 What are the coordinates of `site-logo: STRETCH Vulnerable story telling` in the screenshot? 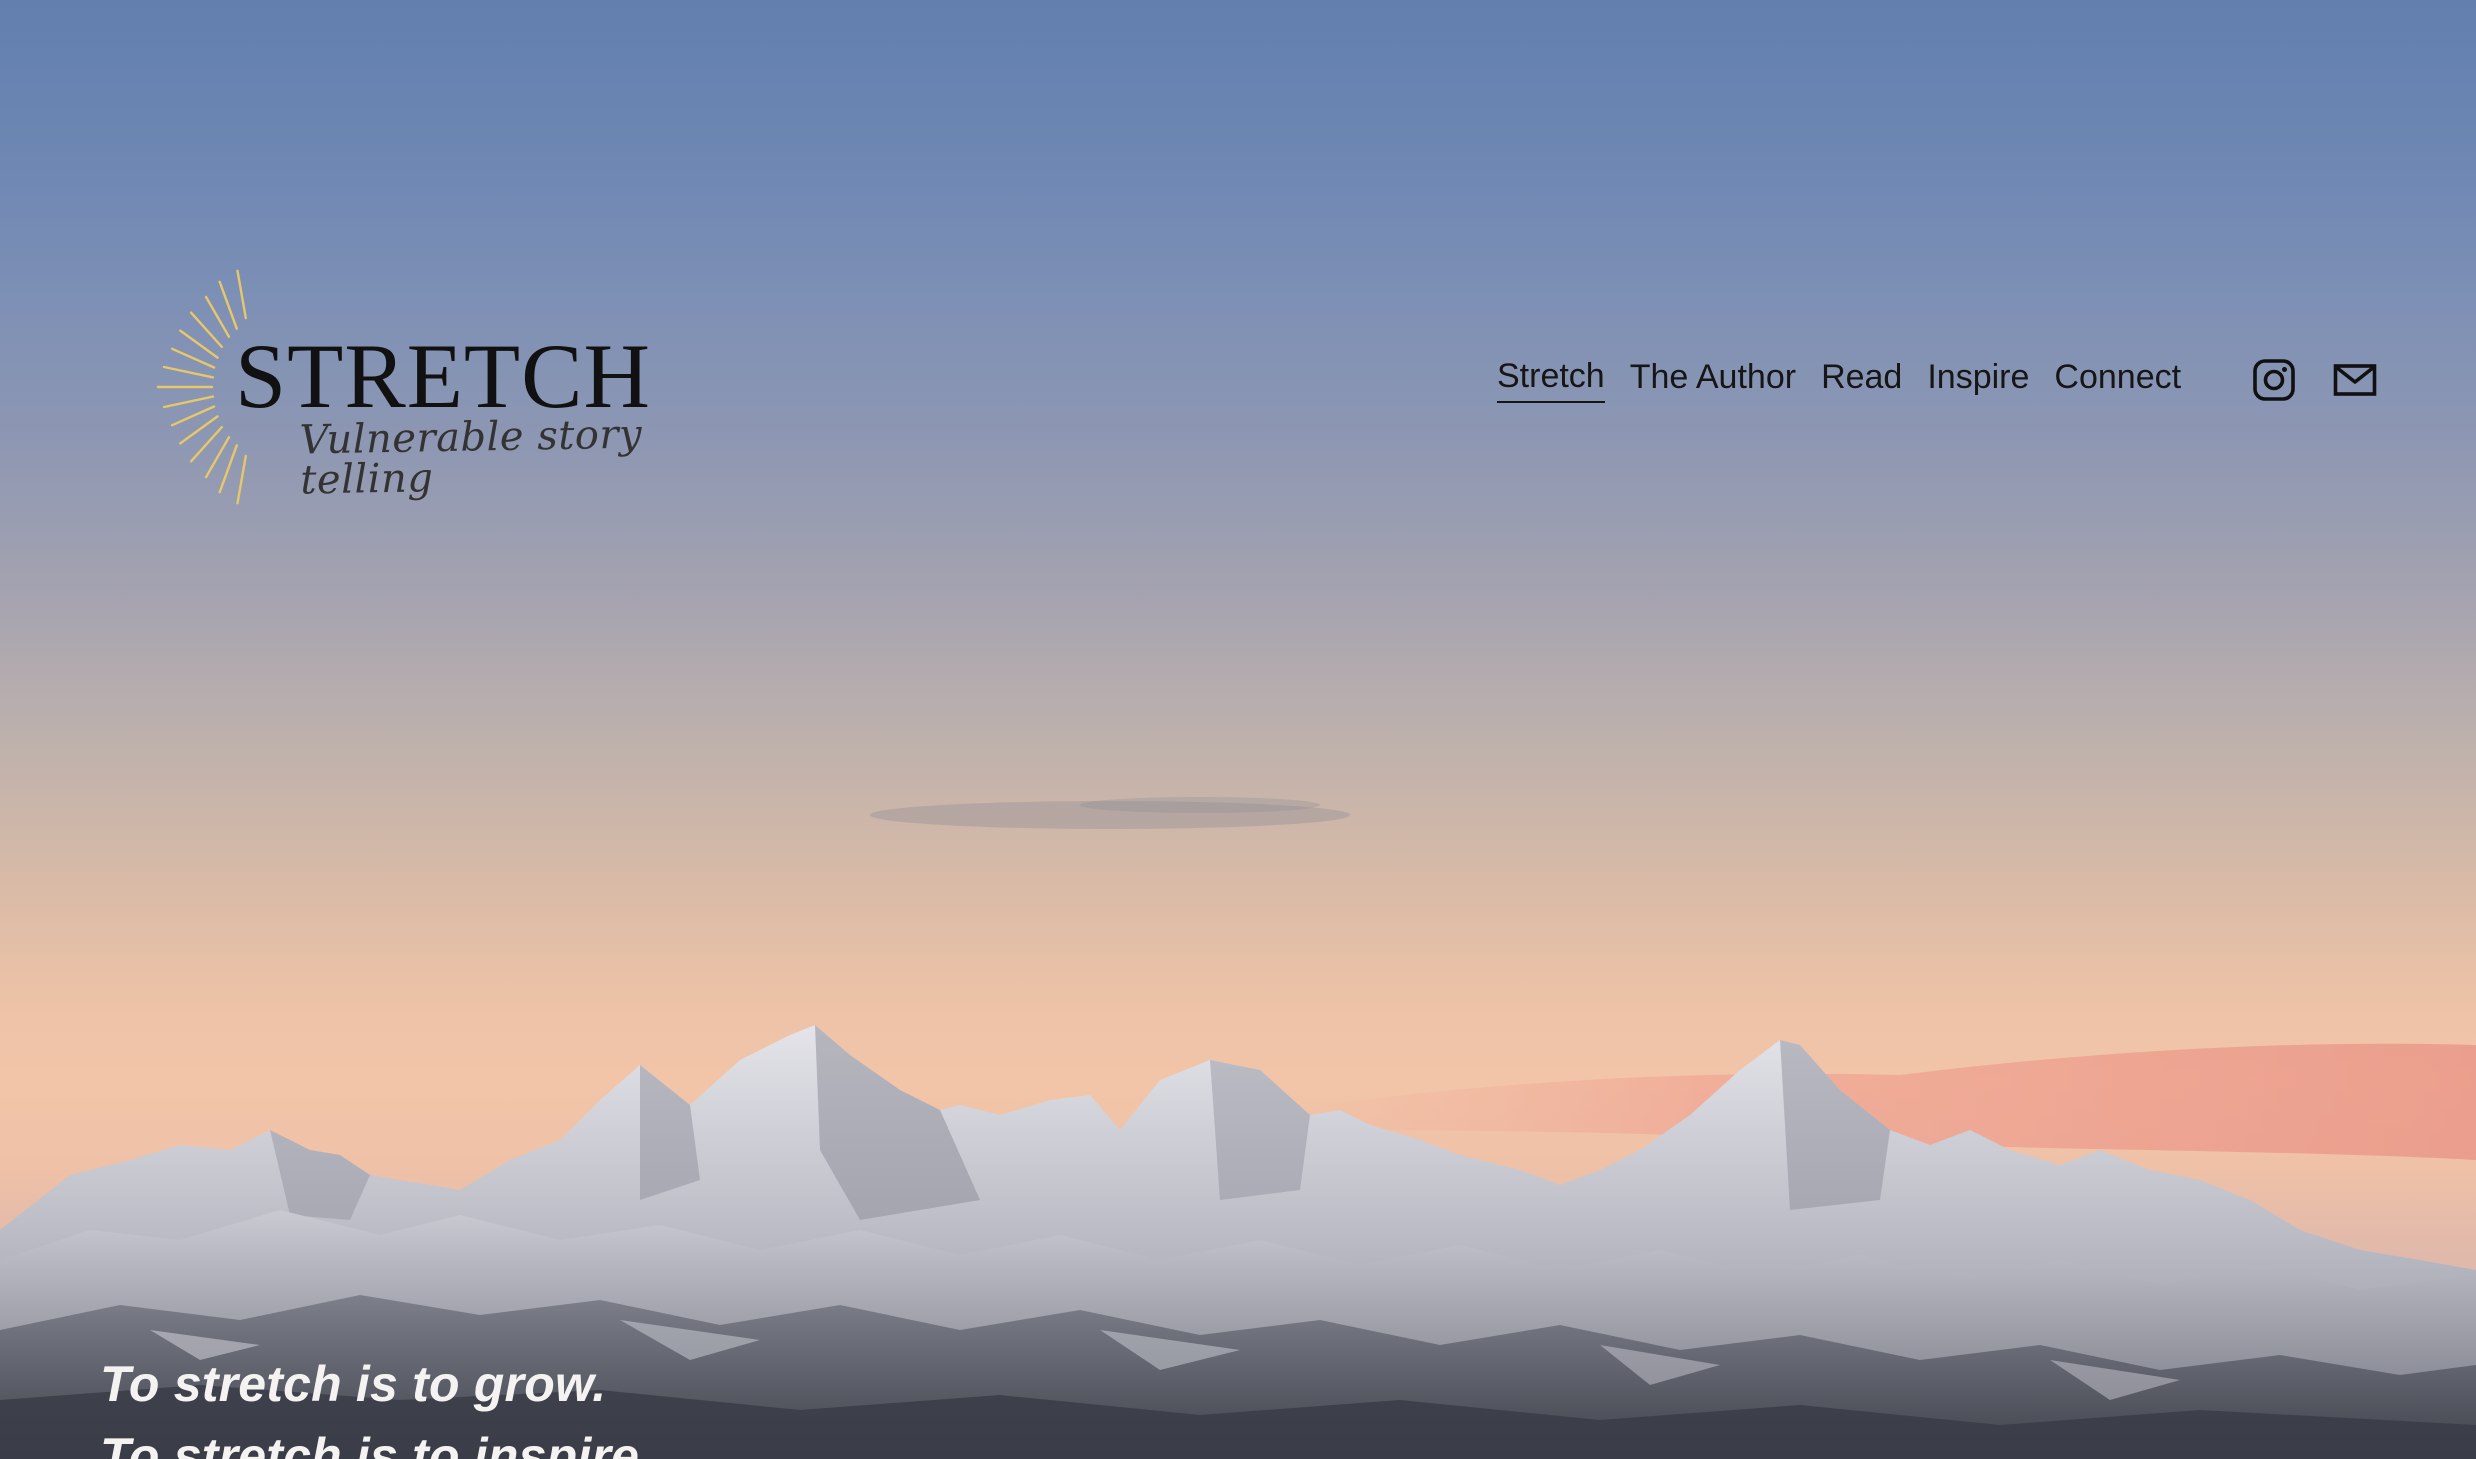 It's located at (420, 387).